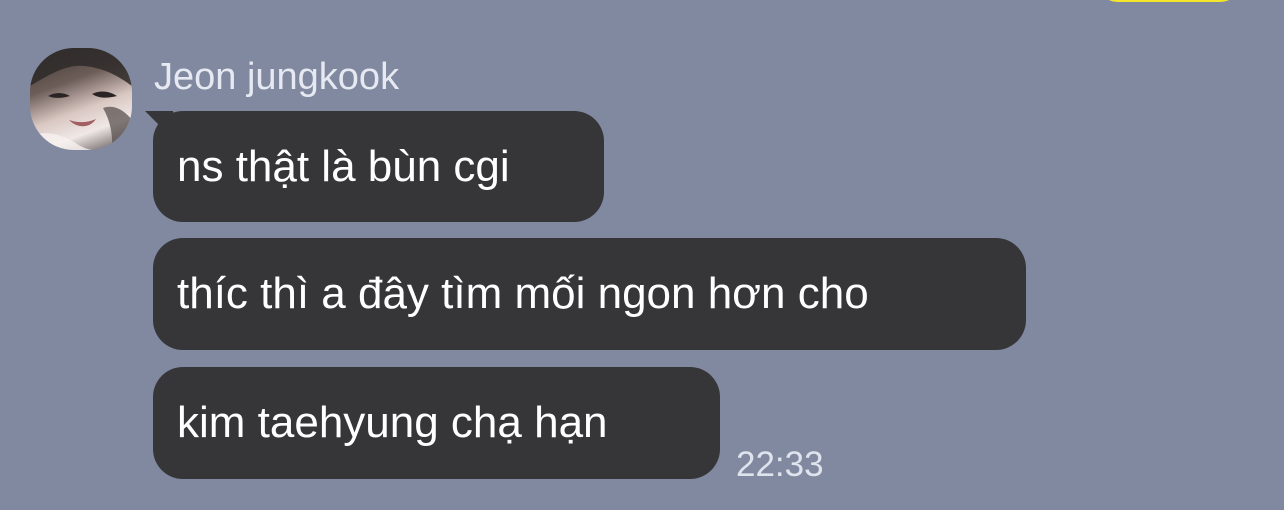  I want to click on avatar, so click(81, 99).